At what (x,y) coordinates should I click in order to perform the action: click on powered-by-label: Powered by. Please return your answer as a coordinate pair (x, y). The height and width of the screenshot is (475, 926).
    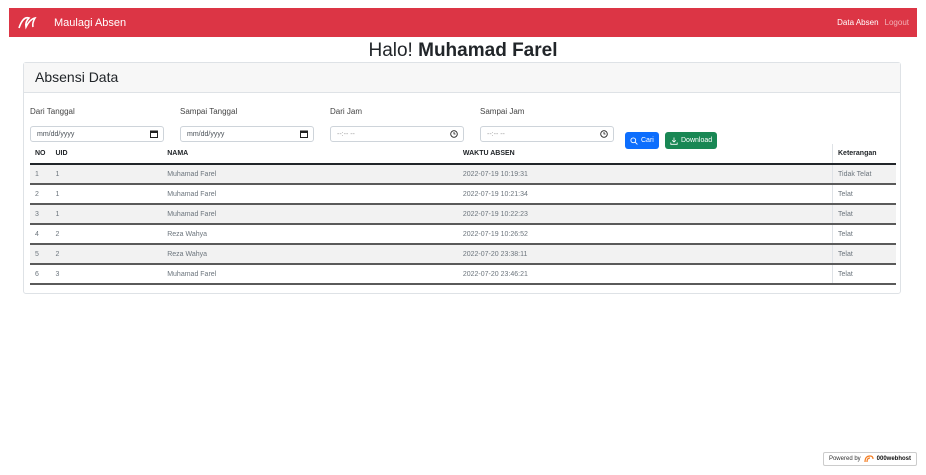
    Looking at the image, I should click on (844, 459).